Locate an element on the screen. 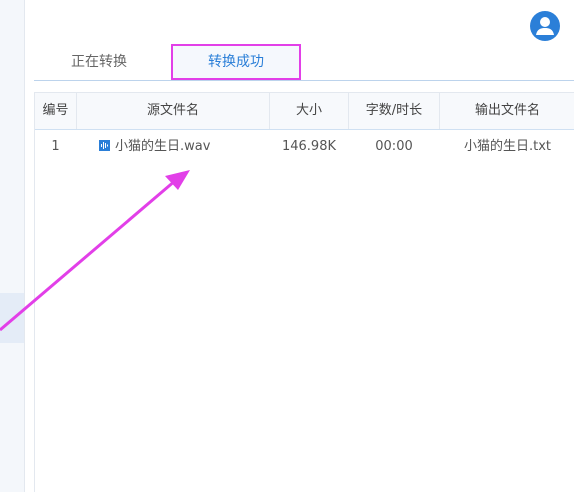  tab-success: 转换成功 is located at coordinates (236, 62).